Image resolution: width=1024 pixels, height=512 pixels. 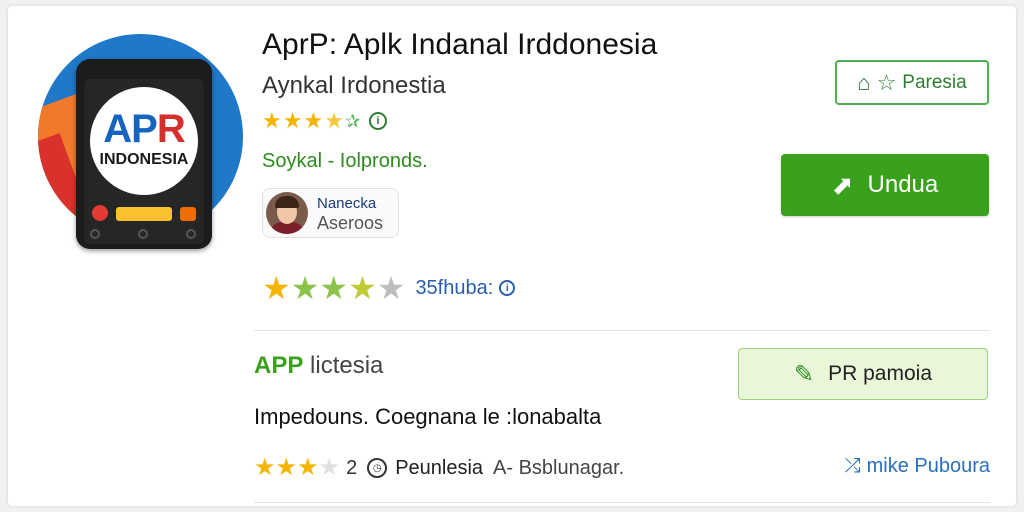 I want to click on developer-chip: Nanecka Aseroos, so click(x=330, y=213).